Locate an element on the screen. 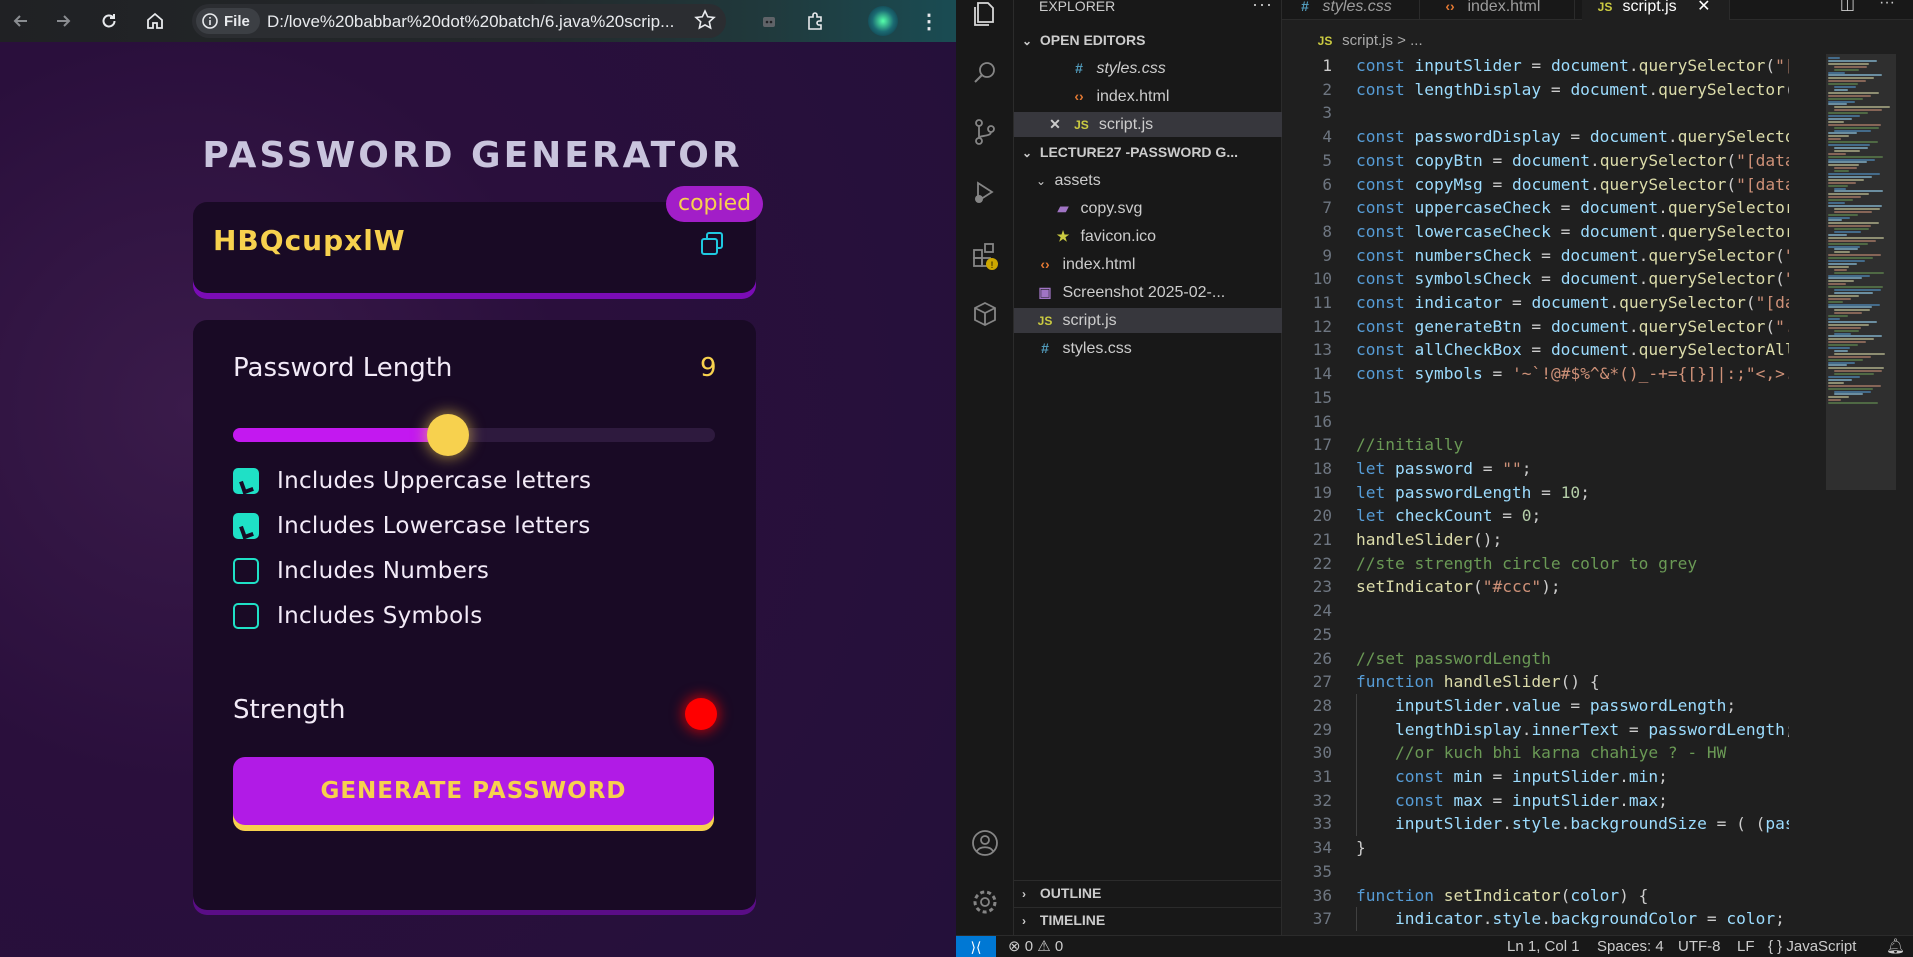  code-token: indicator is located at coordinates (1438, 919).